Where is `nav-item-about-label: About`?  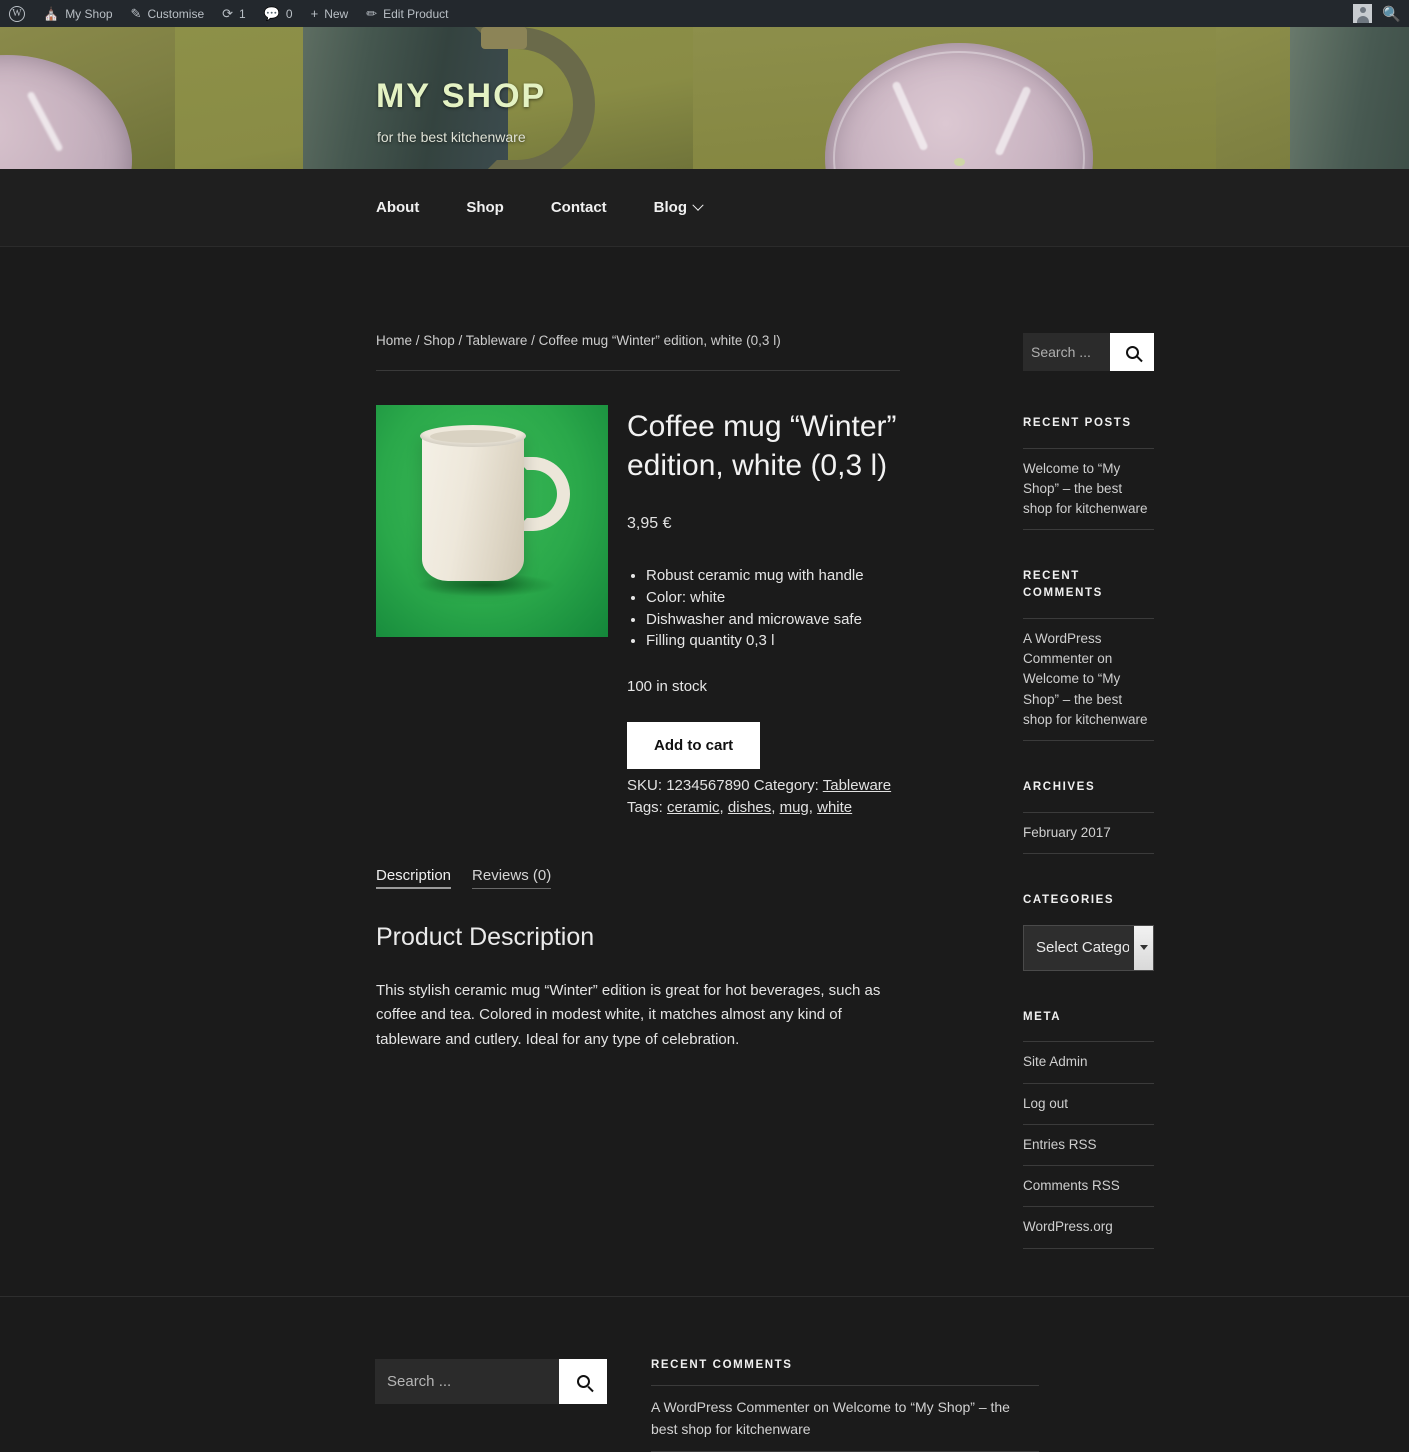
nav-item-about-label: About is located at coordinates (398, 207).